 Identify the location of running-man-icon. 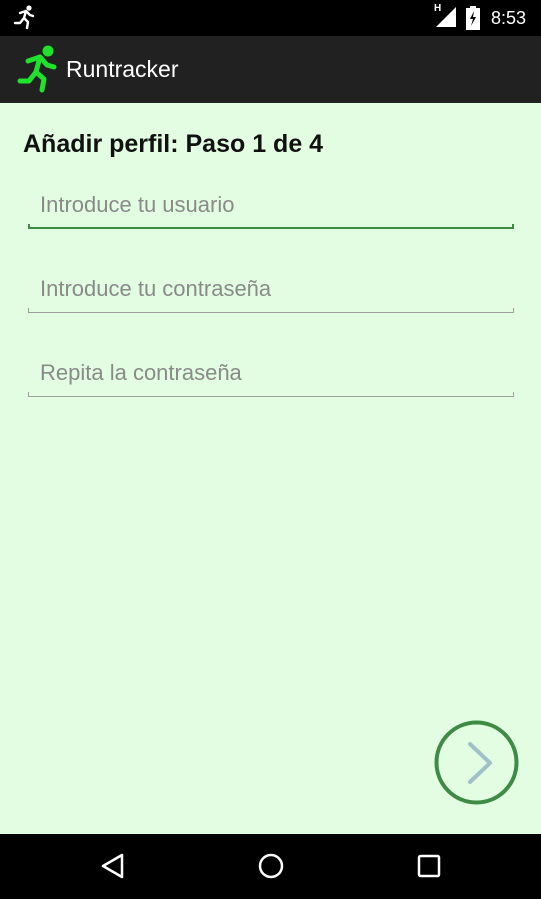
(25, 19).